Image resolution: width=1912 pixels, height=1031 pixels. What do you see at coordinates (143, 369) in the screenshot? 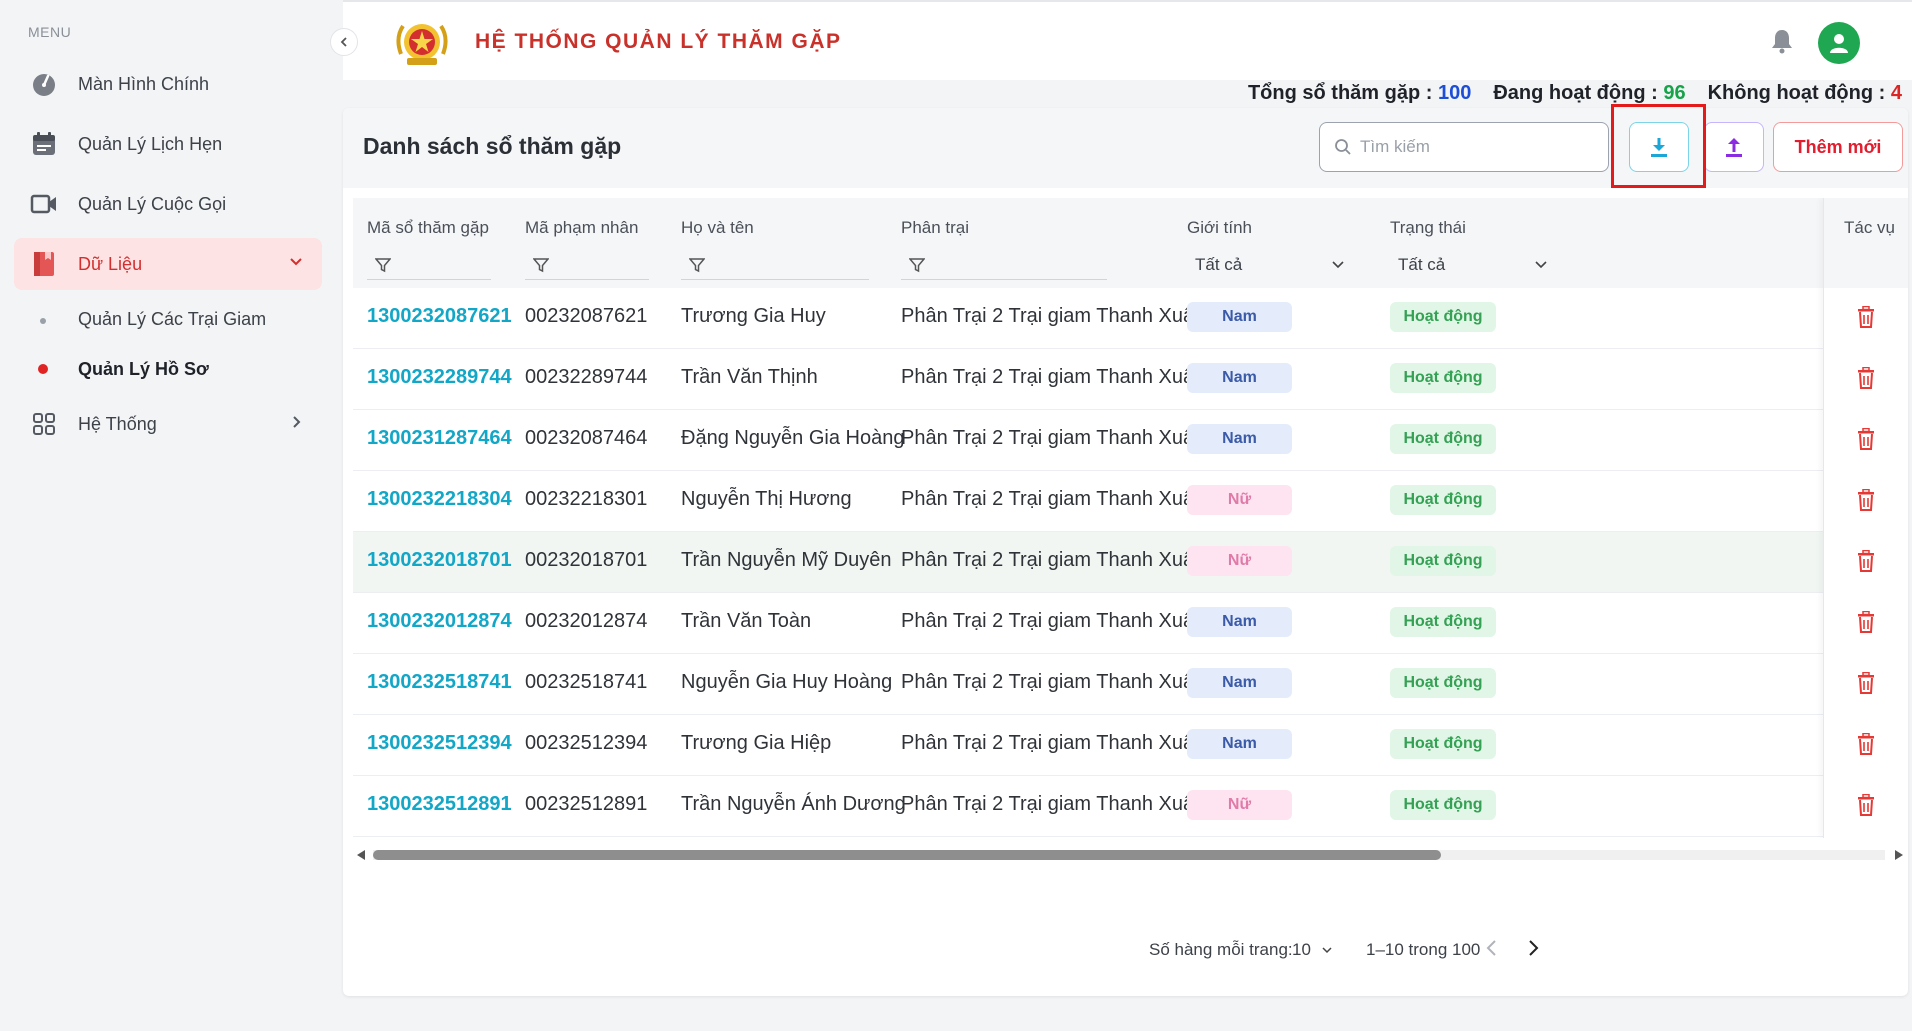
I see `sidebar-subitem-records: Quản Lý Hồ Sơ` at bounding box center [143, 369].